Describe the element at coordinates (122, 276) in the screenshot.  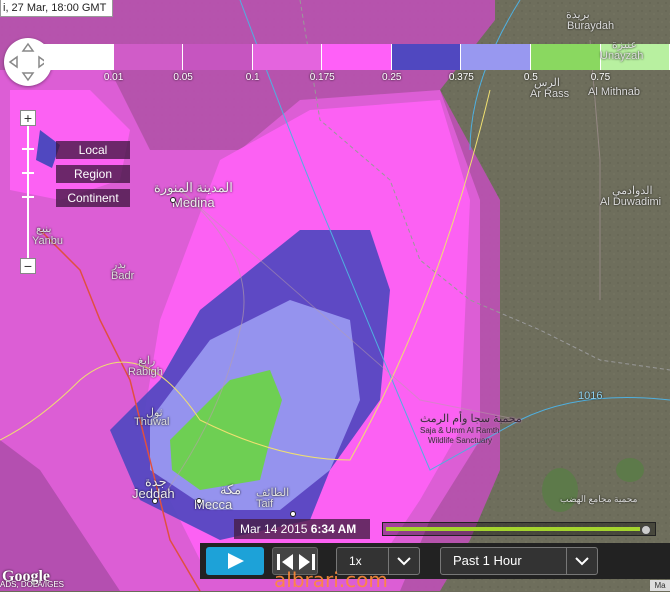
I see `place-label: Badr` at that location.